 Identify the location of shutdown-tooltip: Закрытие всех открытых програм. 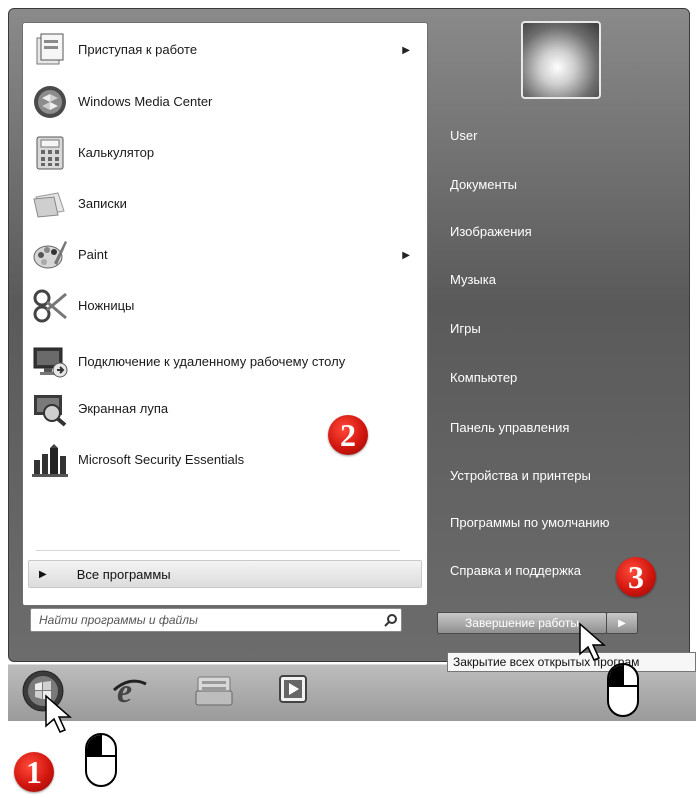
(571, 662).